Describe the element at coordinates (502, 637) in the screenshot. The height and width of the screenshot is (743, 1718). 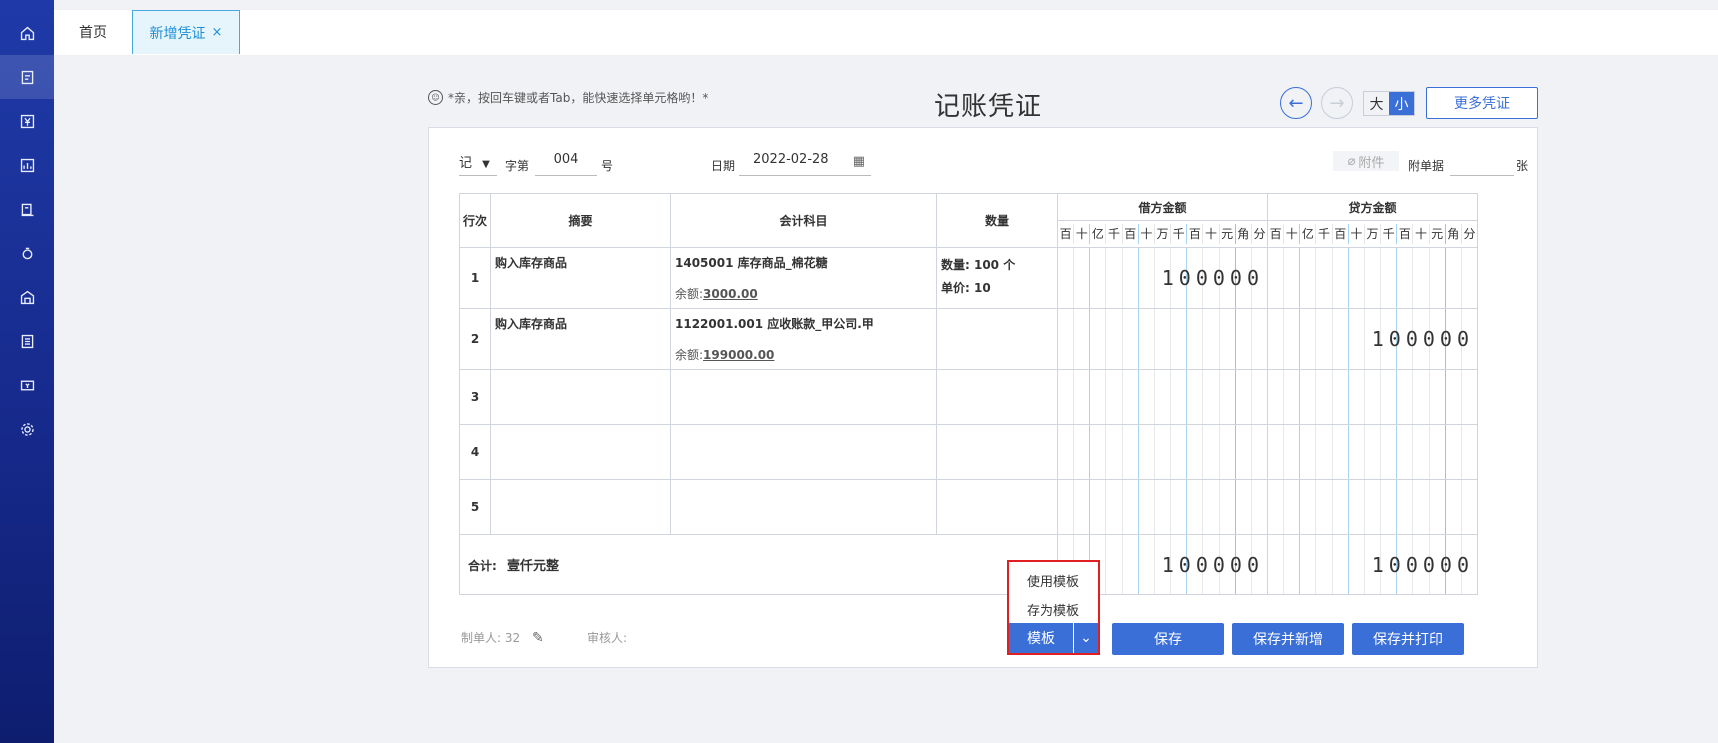
I see `maker-label: 制单人: 32 ✎` at that location.